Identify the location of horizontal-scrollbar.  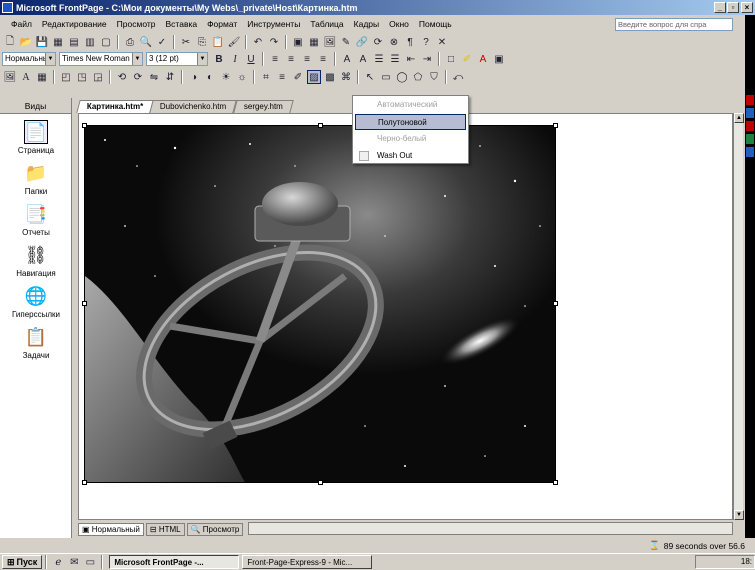
(490, 528).